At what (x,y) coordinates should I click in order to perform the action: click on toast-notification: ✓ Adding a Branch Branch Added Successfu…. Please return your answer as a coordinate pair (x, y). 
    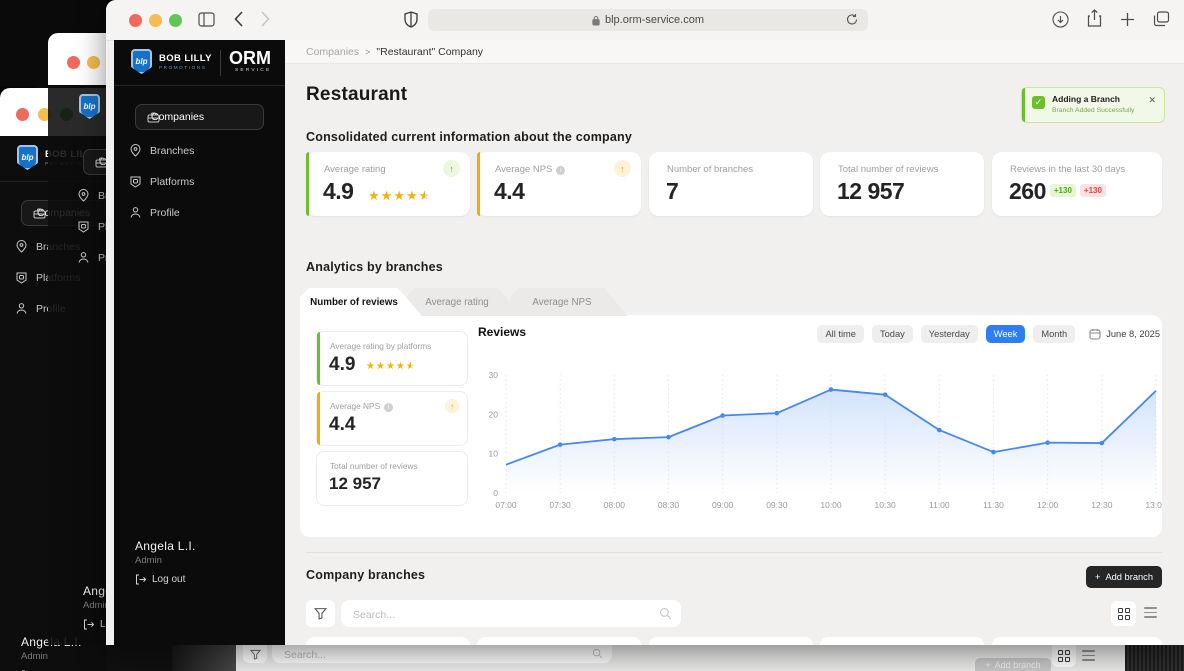
    Looking at the image, I should click on (1093, 105).